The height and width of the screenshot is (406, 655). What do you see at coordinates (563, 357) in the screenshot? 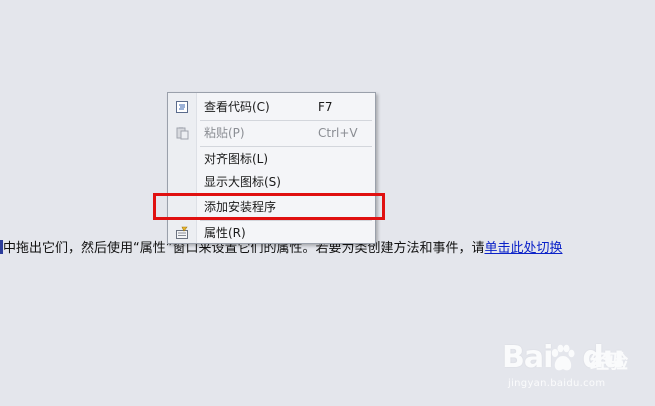
I see `paw-logo-icon` at bounding box center [563, 357].